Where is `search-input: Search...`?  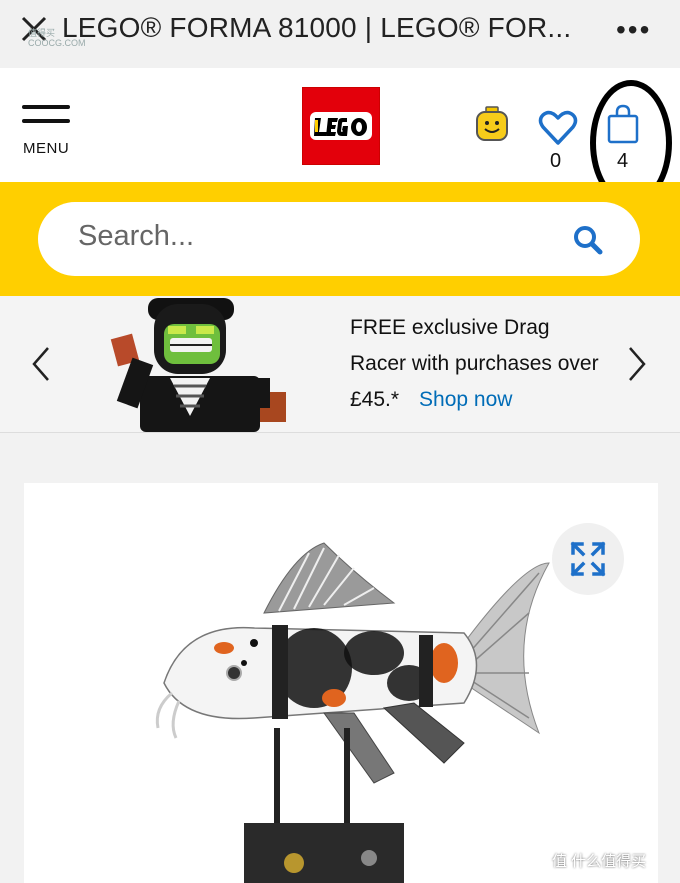 search-input: Search... is located at coordinates (339, 239).